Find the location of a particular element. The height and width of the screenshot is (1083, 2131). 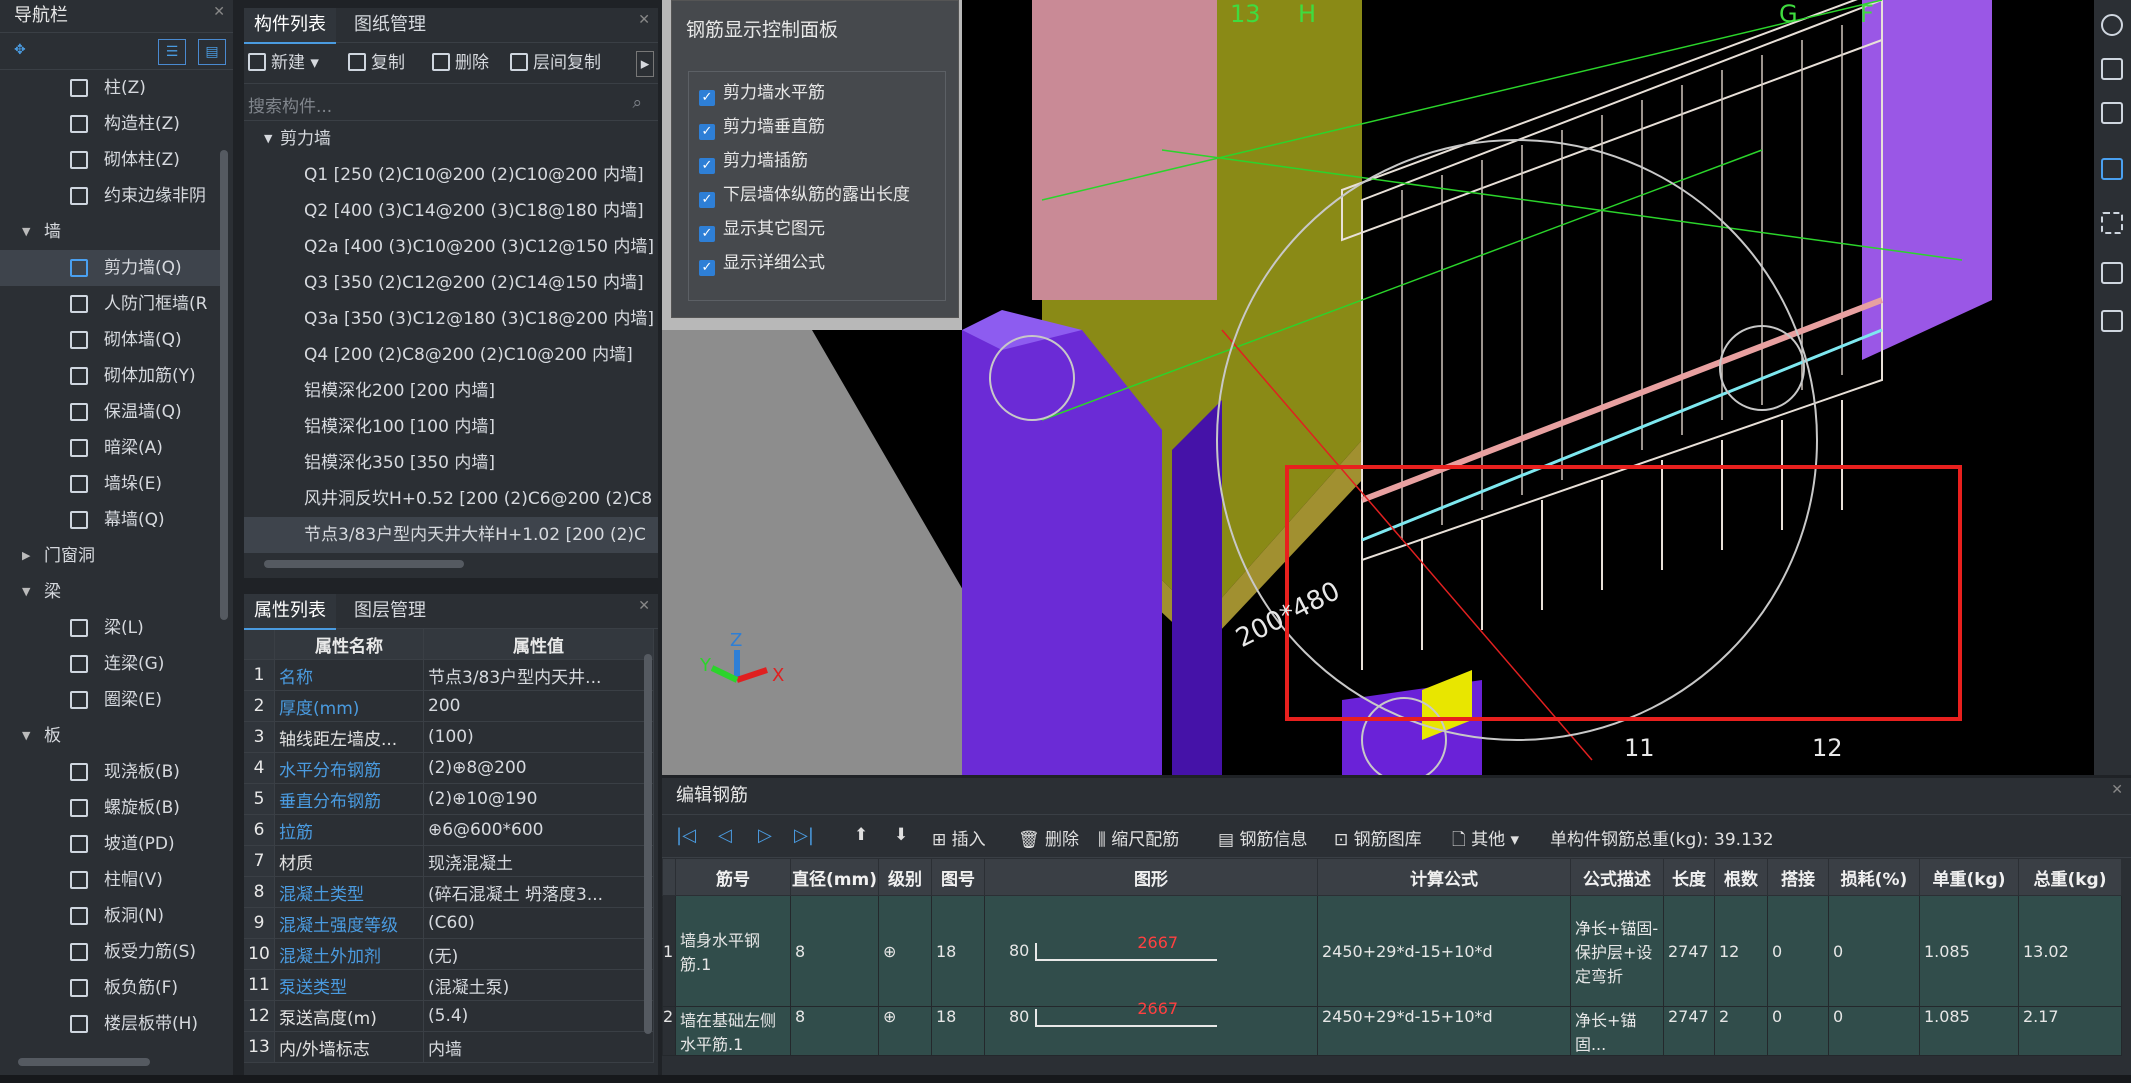

property-row: 5 垂直分布钢筋 (2)⊕10@190 is located at coordinates (449, 799).